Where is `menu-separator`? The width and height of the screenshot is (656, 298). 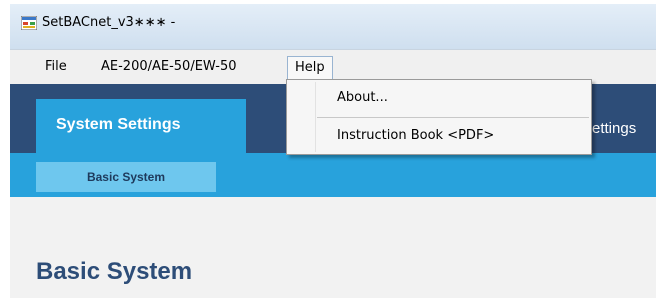
menu-separator is located at coordinates (453, 117).